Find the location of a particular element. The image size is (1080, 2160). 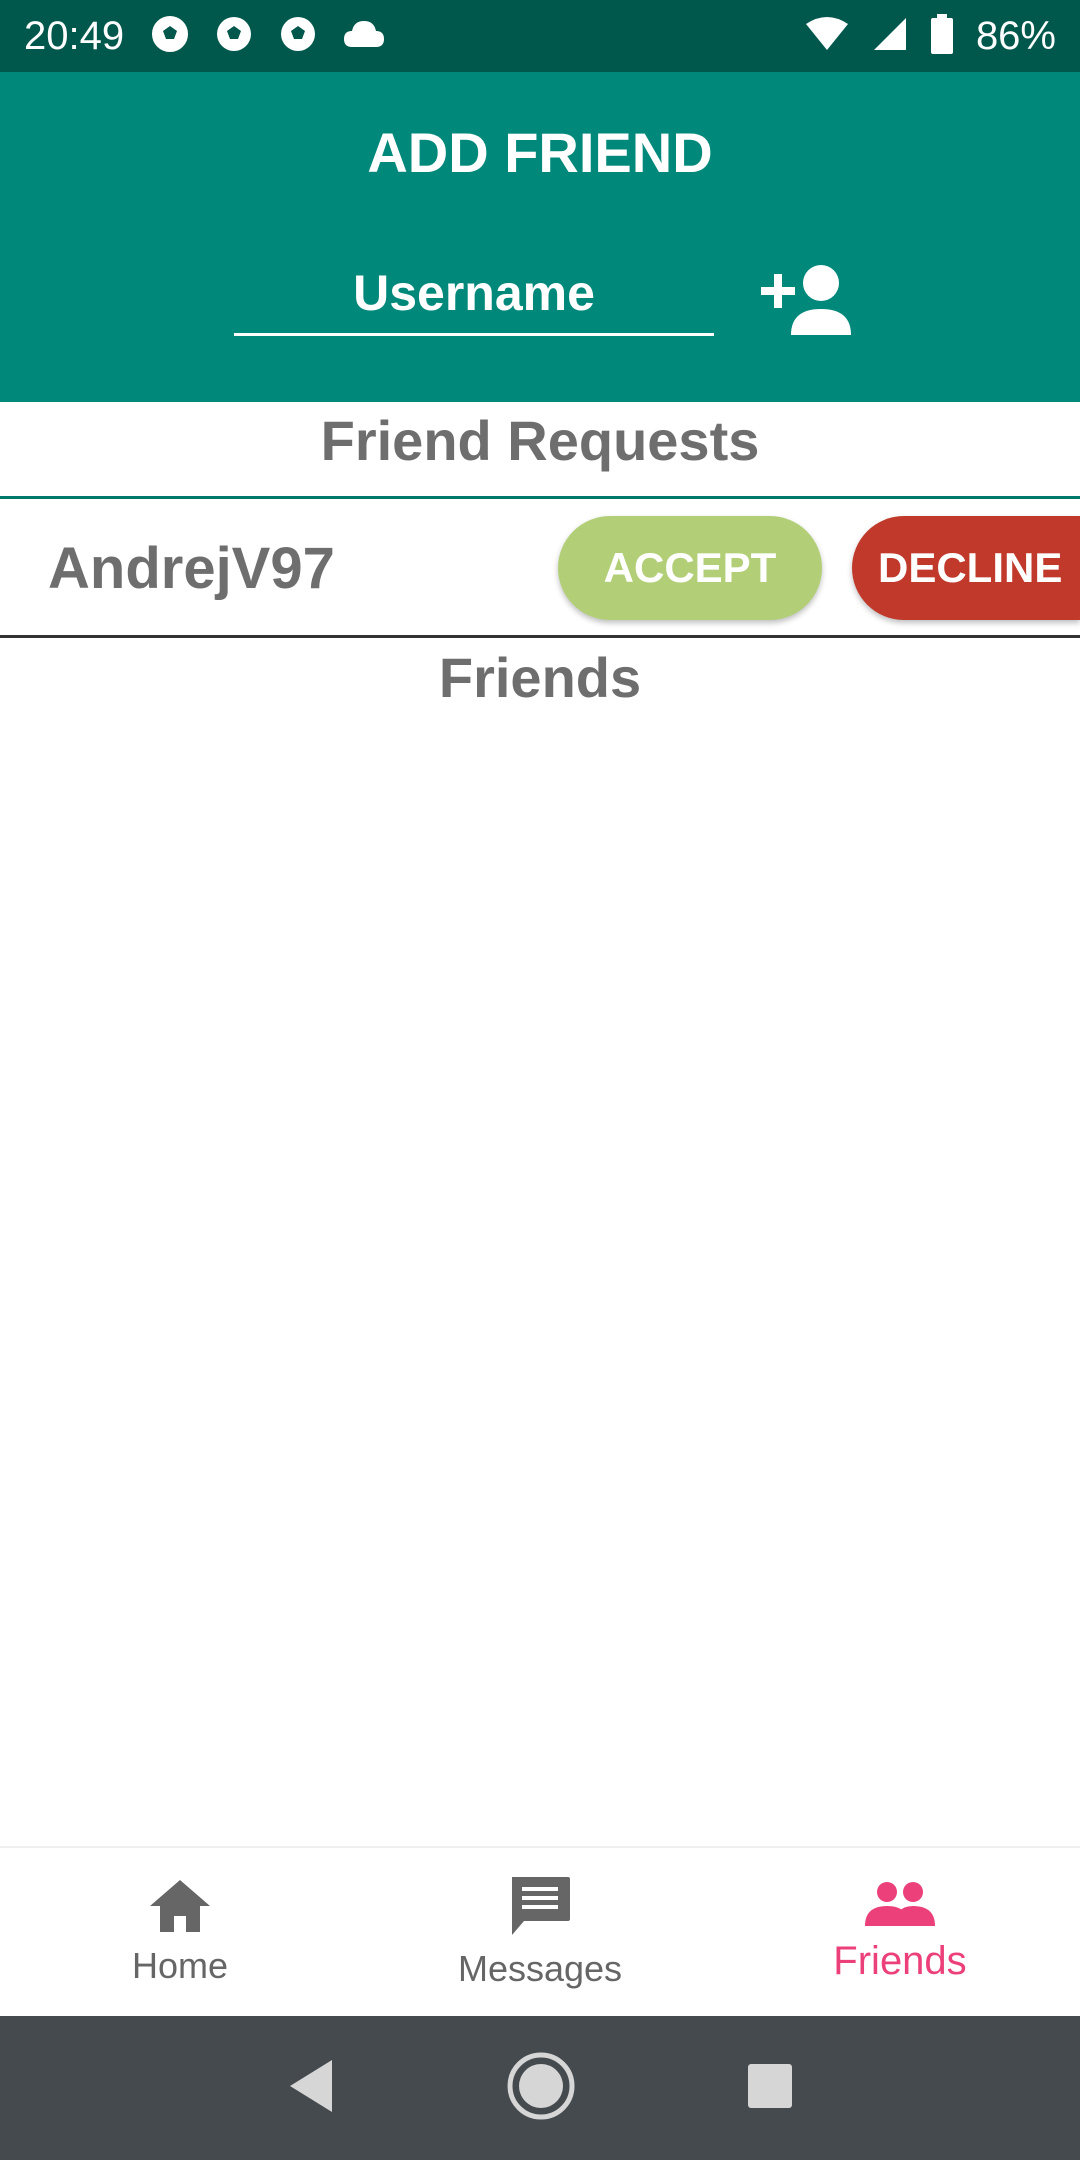

accept-button: ACCEPT is located at coordinates (690, 568).